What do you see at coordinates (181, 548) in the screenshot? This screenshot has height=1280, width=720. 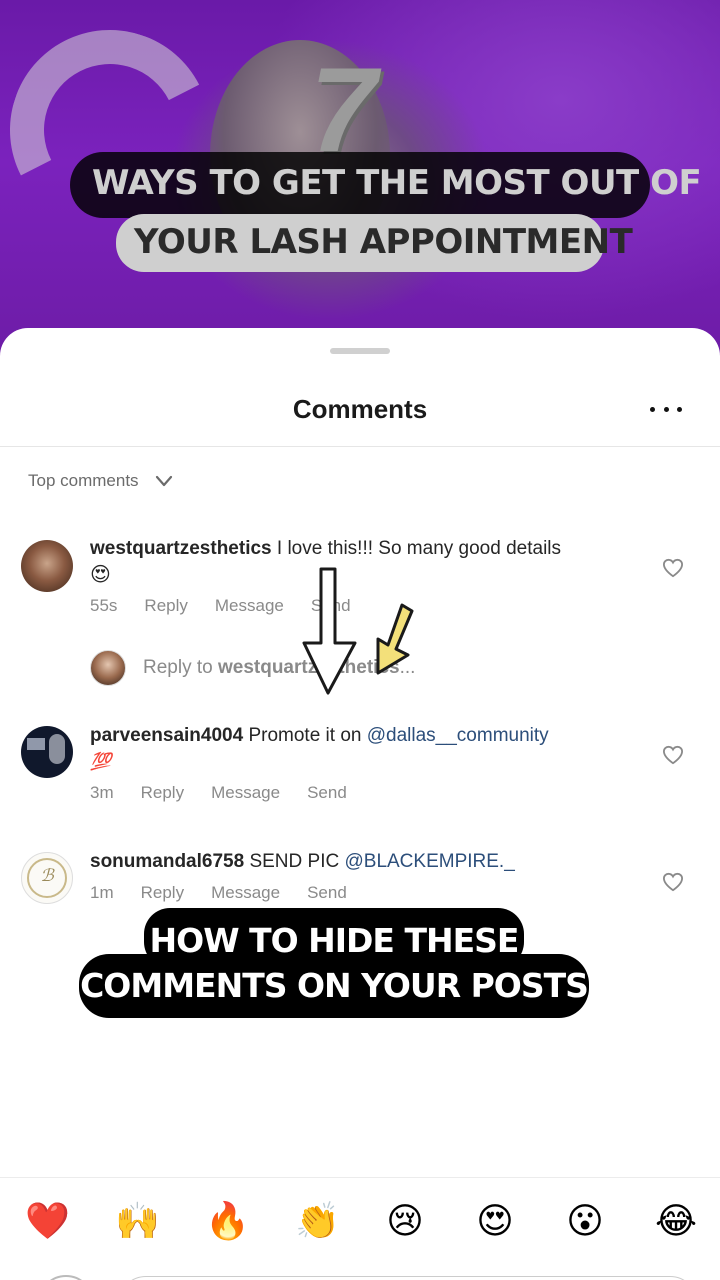 I see `comment-username: westquartzesthetics` at bounding box center [181, 548].